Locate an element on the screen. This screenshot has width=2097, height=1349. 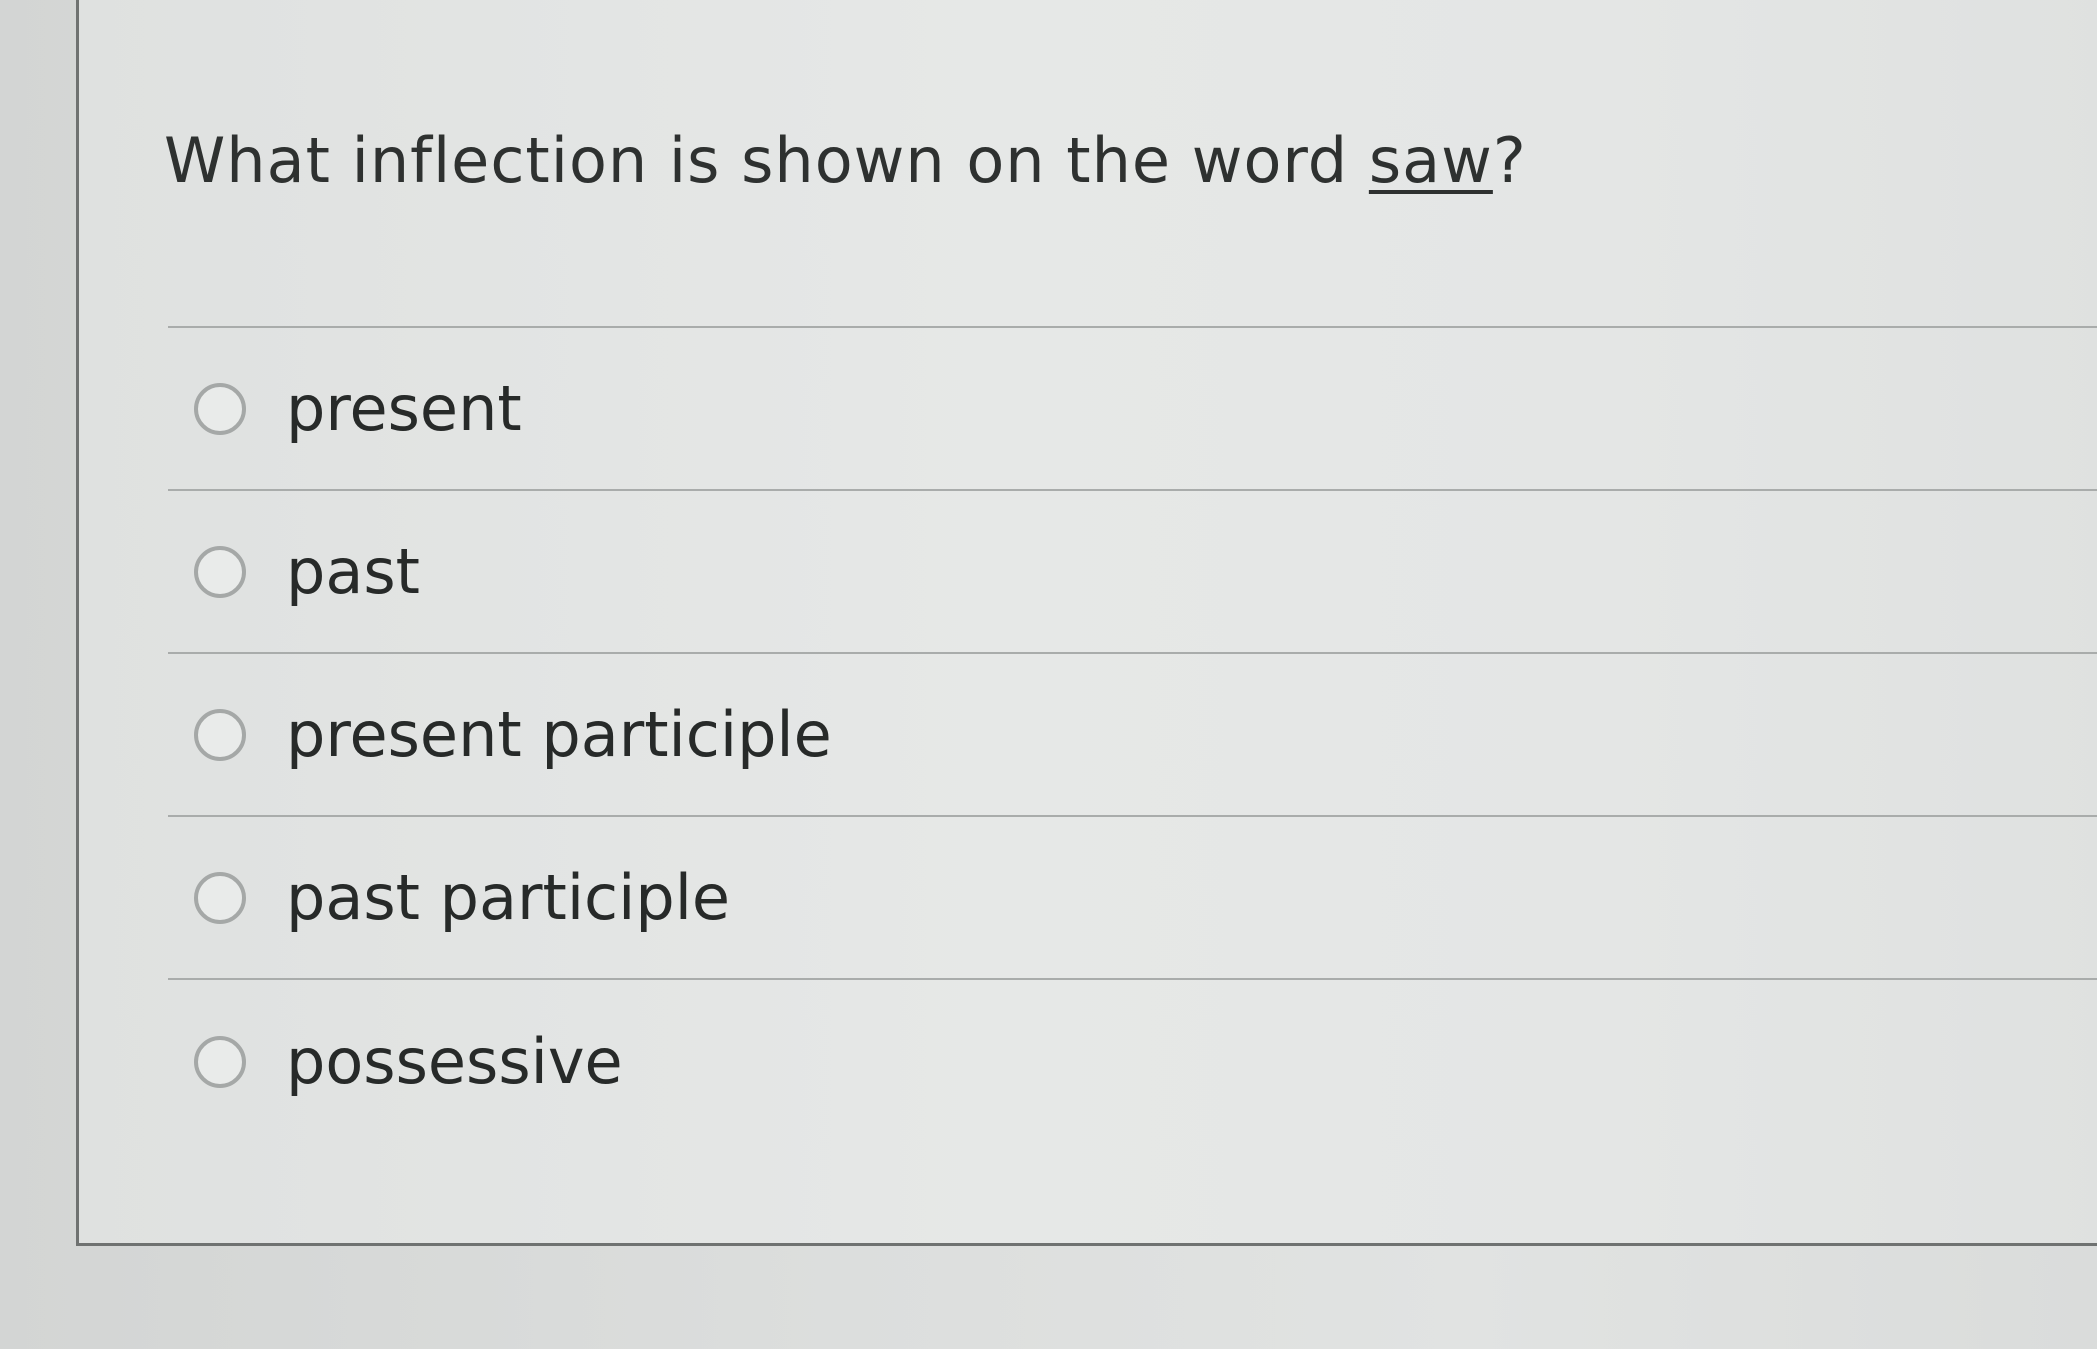
answer-label: present participle is located at coordinates (559, 734).